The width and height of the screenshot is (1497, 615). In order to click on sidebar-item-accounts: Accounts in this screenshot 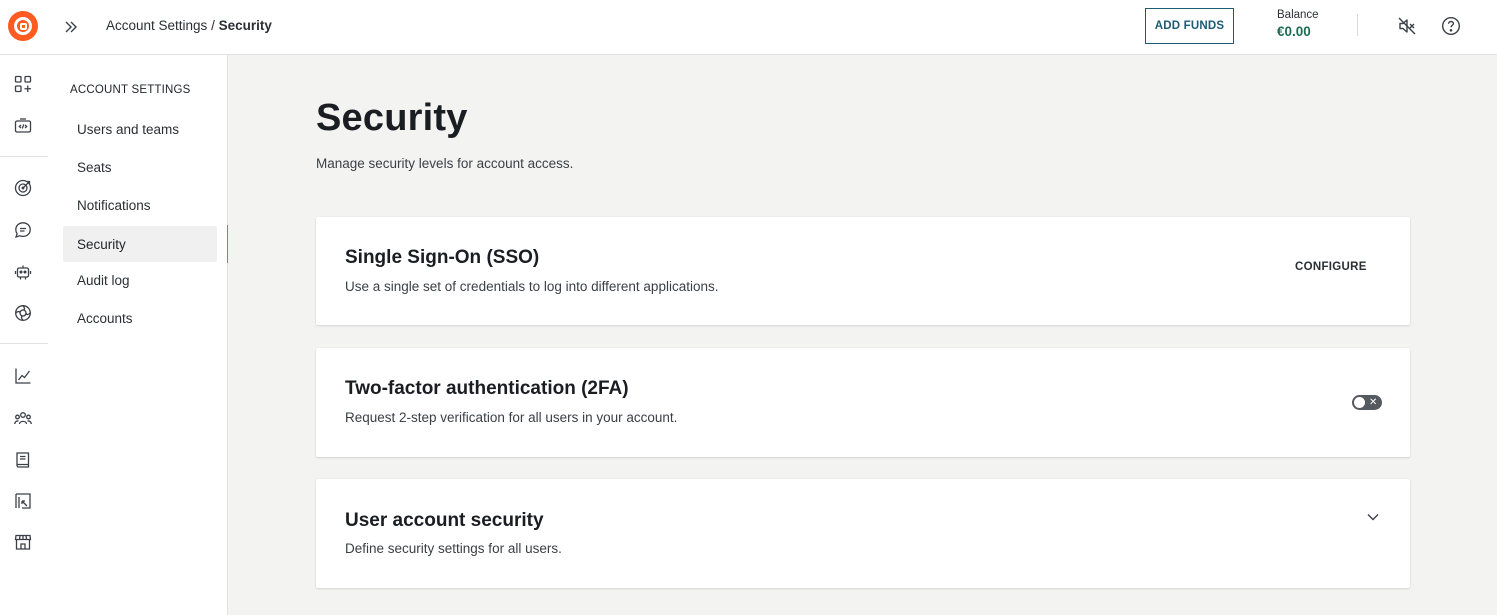, I will do `click(140, 318)`.